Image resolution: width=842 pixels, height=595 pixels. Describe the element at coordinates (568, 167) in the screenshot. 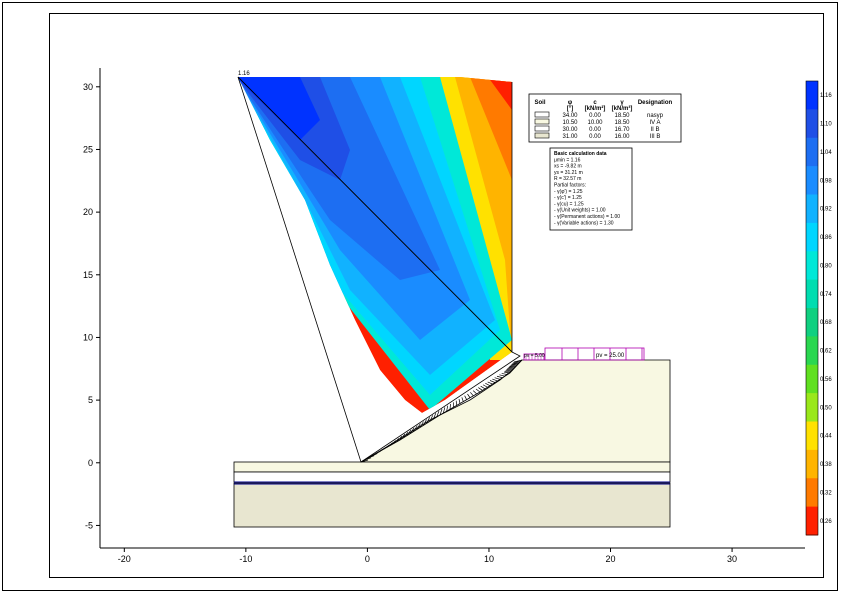

I see `calc-line: xs = -9.82 m` at that location.